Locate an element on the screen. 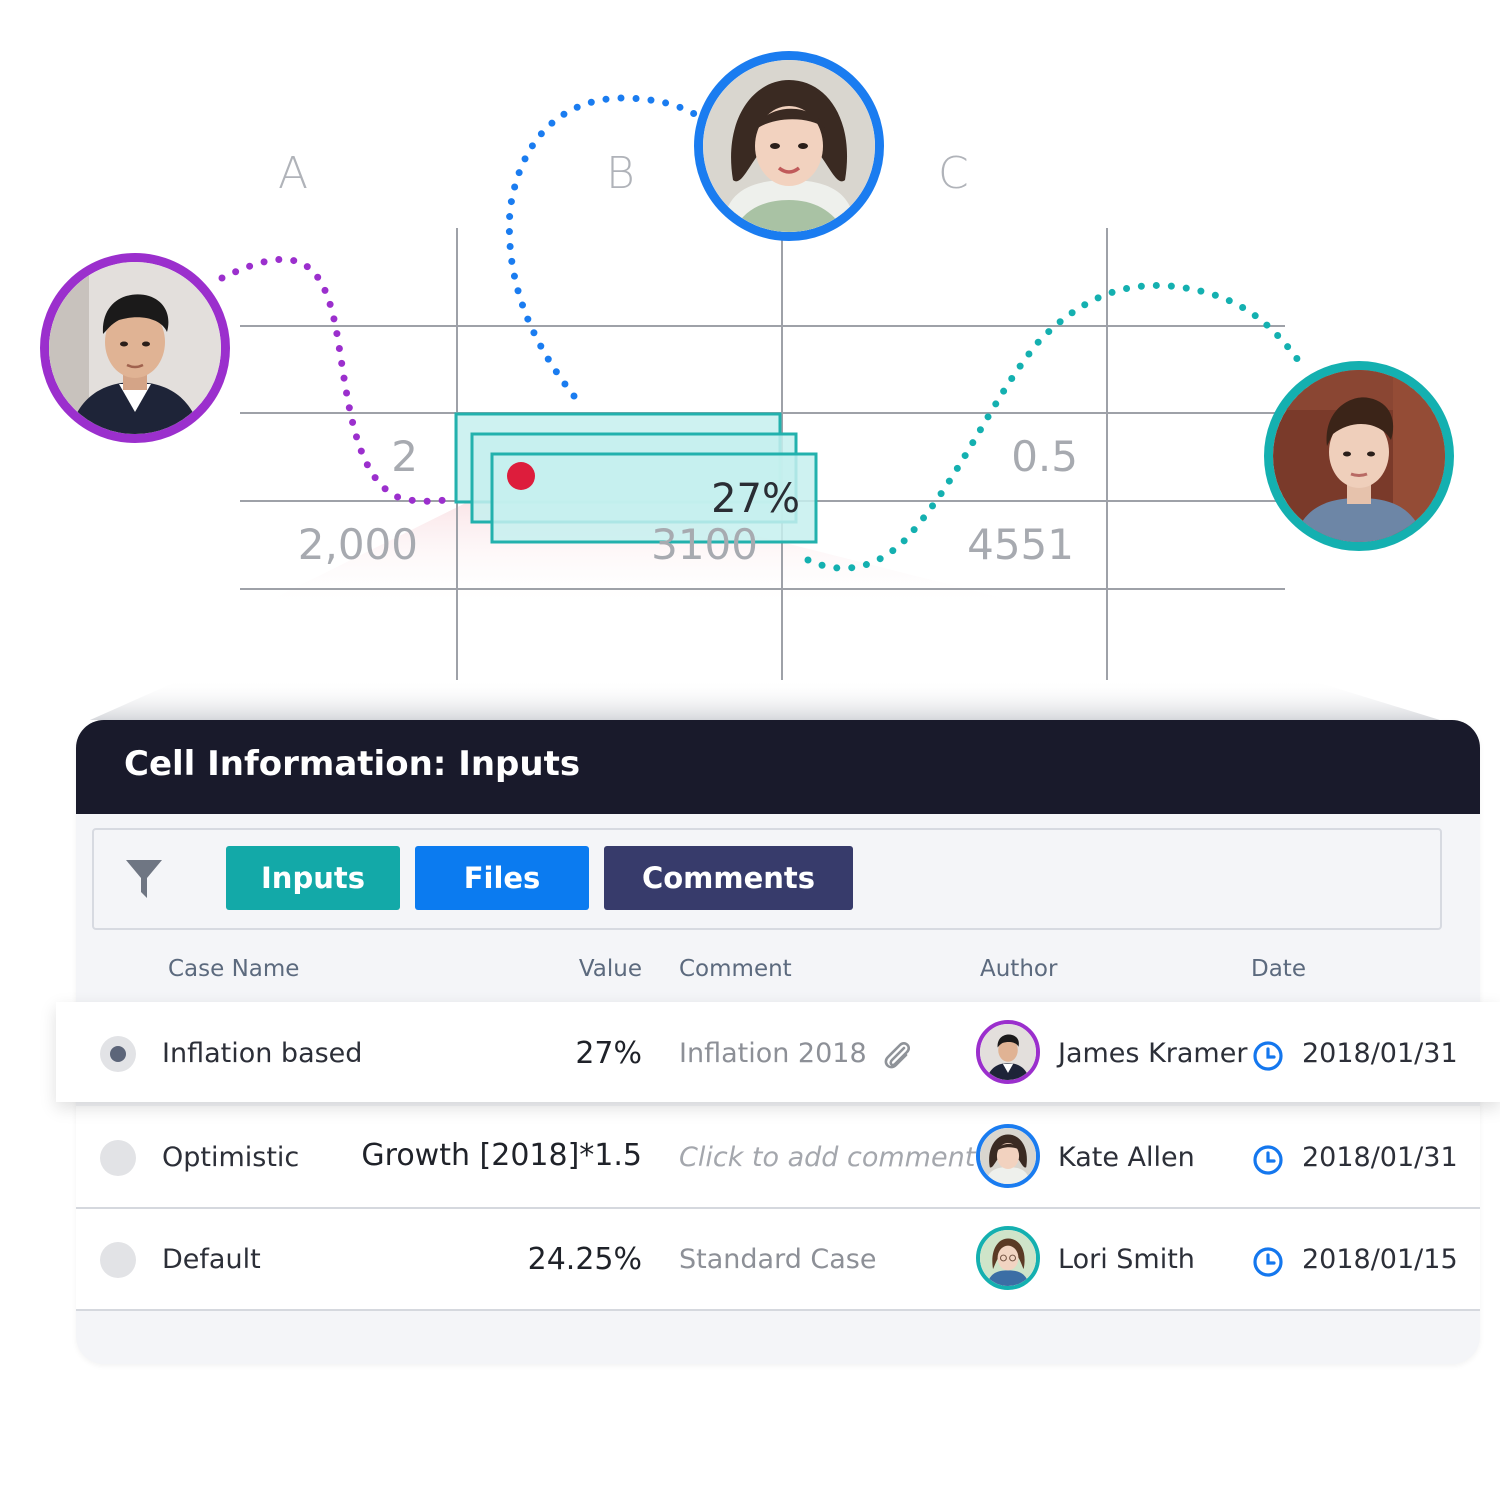  column-header-b: B is located at coordinates (620, 173).